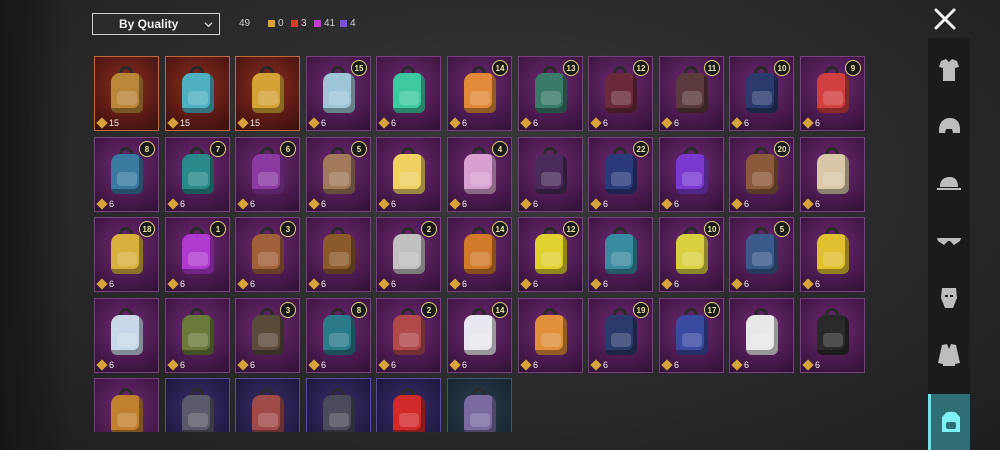 The height and width of the screenshot is (450, 1000). What do you see at coordinates (550, 93) in the screenshot?
I see `backpack-item: 13 6` at bounding box center [550, 93].